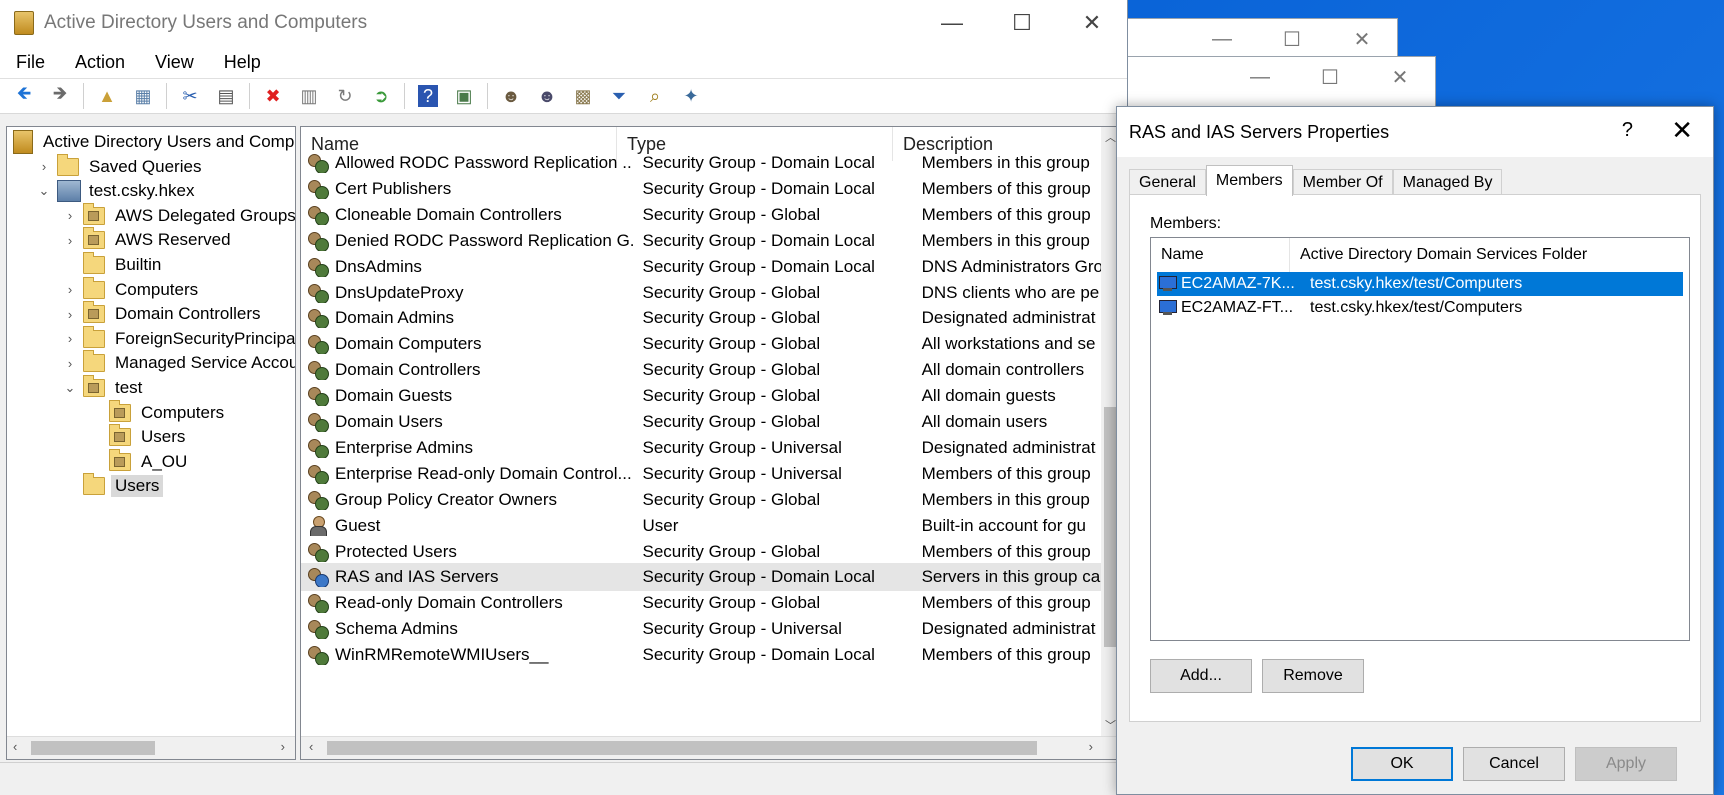  Describe the element at coordinates (1682, 130) in the screenshot. I see `dialog-close-button: ✕` at that location.